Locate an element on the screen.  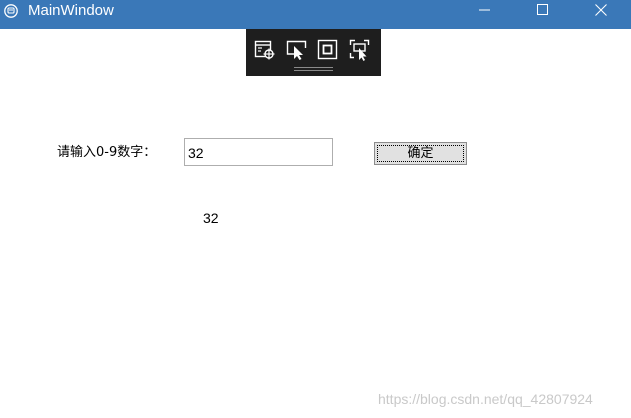
minimize-icon is located at coordinates (485, 10).